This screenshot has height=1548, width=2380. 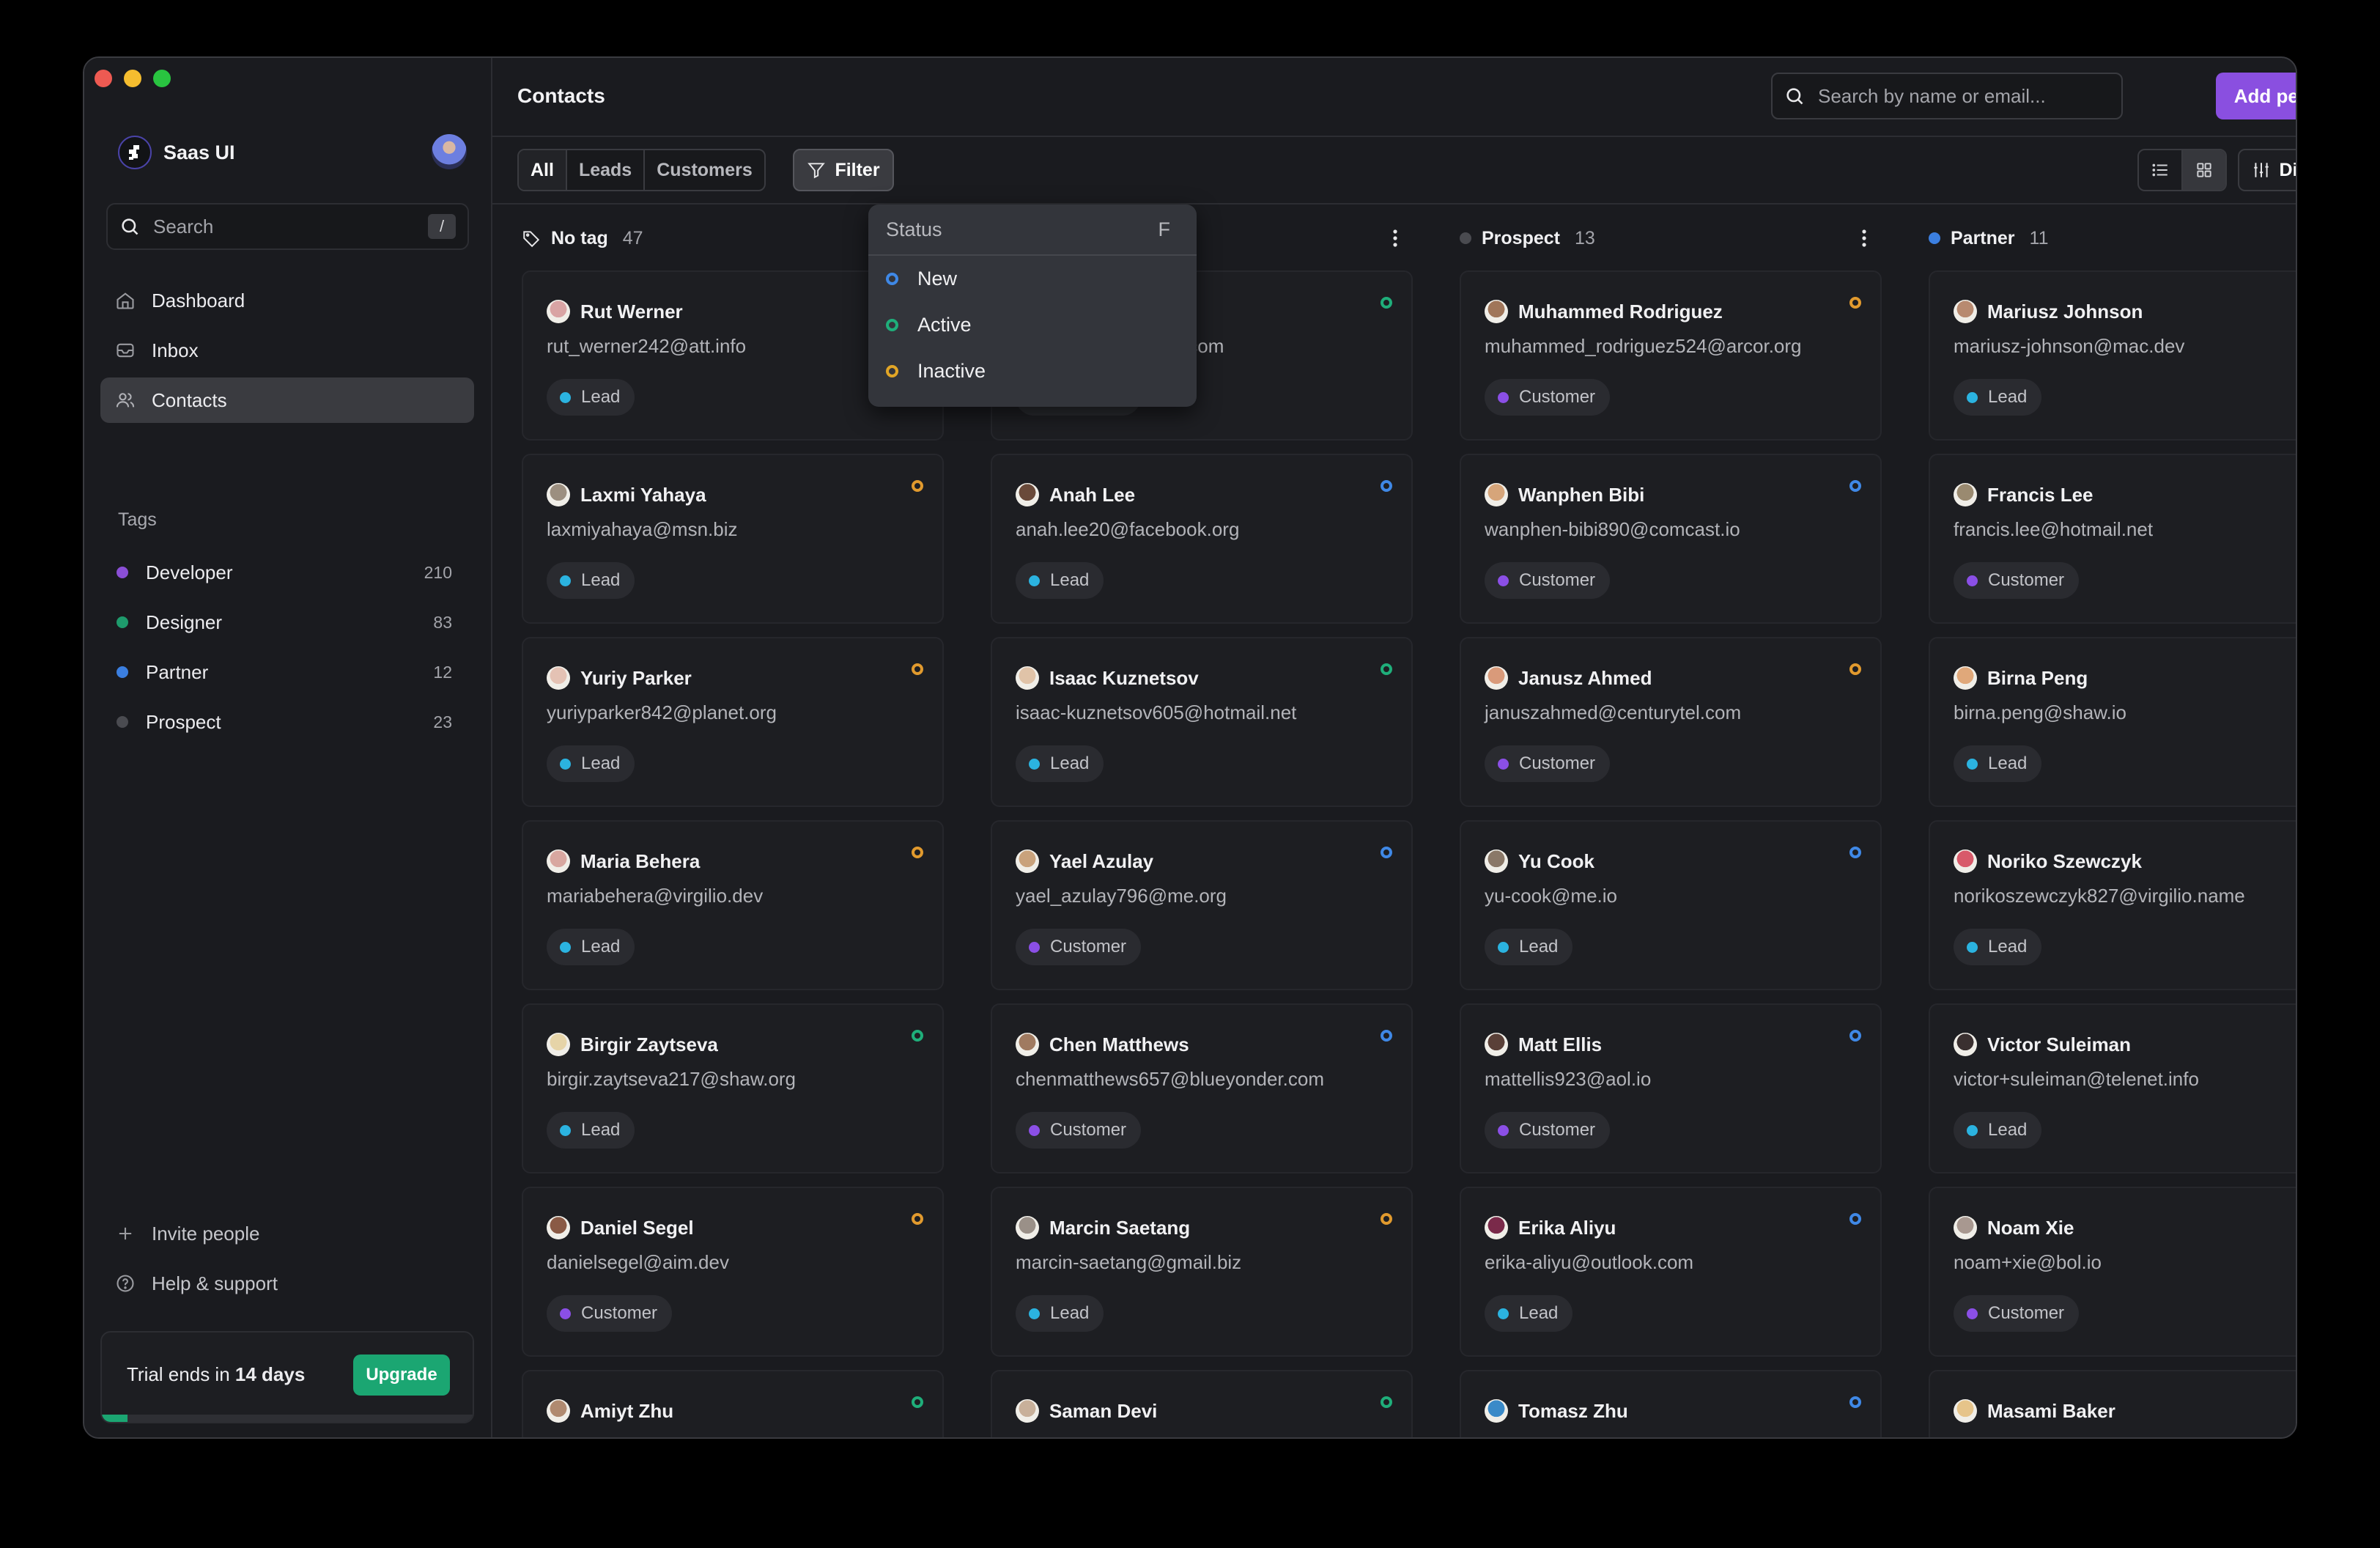 I want to click on sidebar-item-inbox: Inbox, so click(x=287, y=350).